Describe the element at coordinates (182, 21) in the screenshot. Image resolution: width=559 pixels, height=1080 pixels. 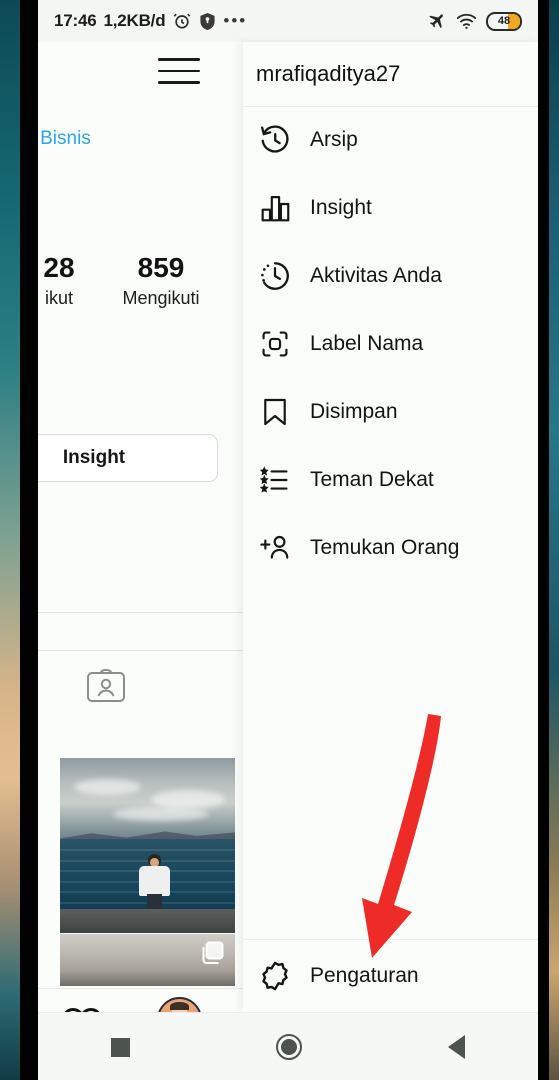
I see `alarm-clock-icon` at that location.